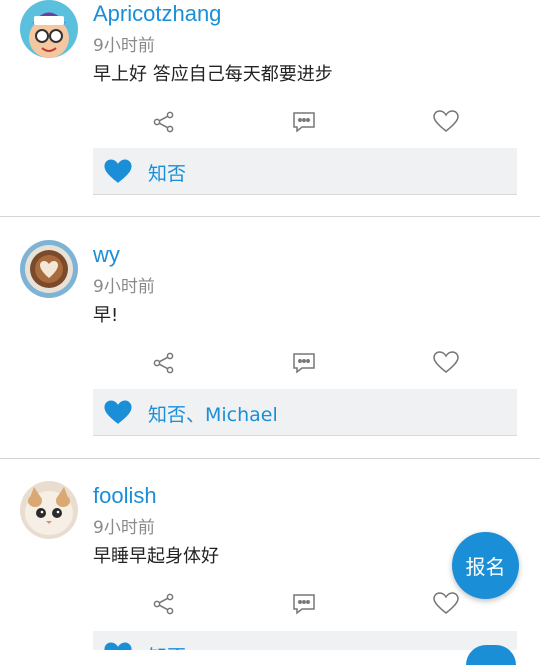 Image resolution: width=540 pixels, height=665 pixels. What do you see at coordinates (125, 496) in the screenshot?
I see `username: foolish` at bounding box center [125, 496].